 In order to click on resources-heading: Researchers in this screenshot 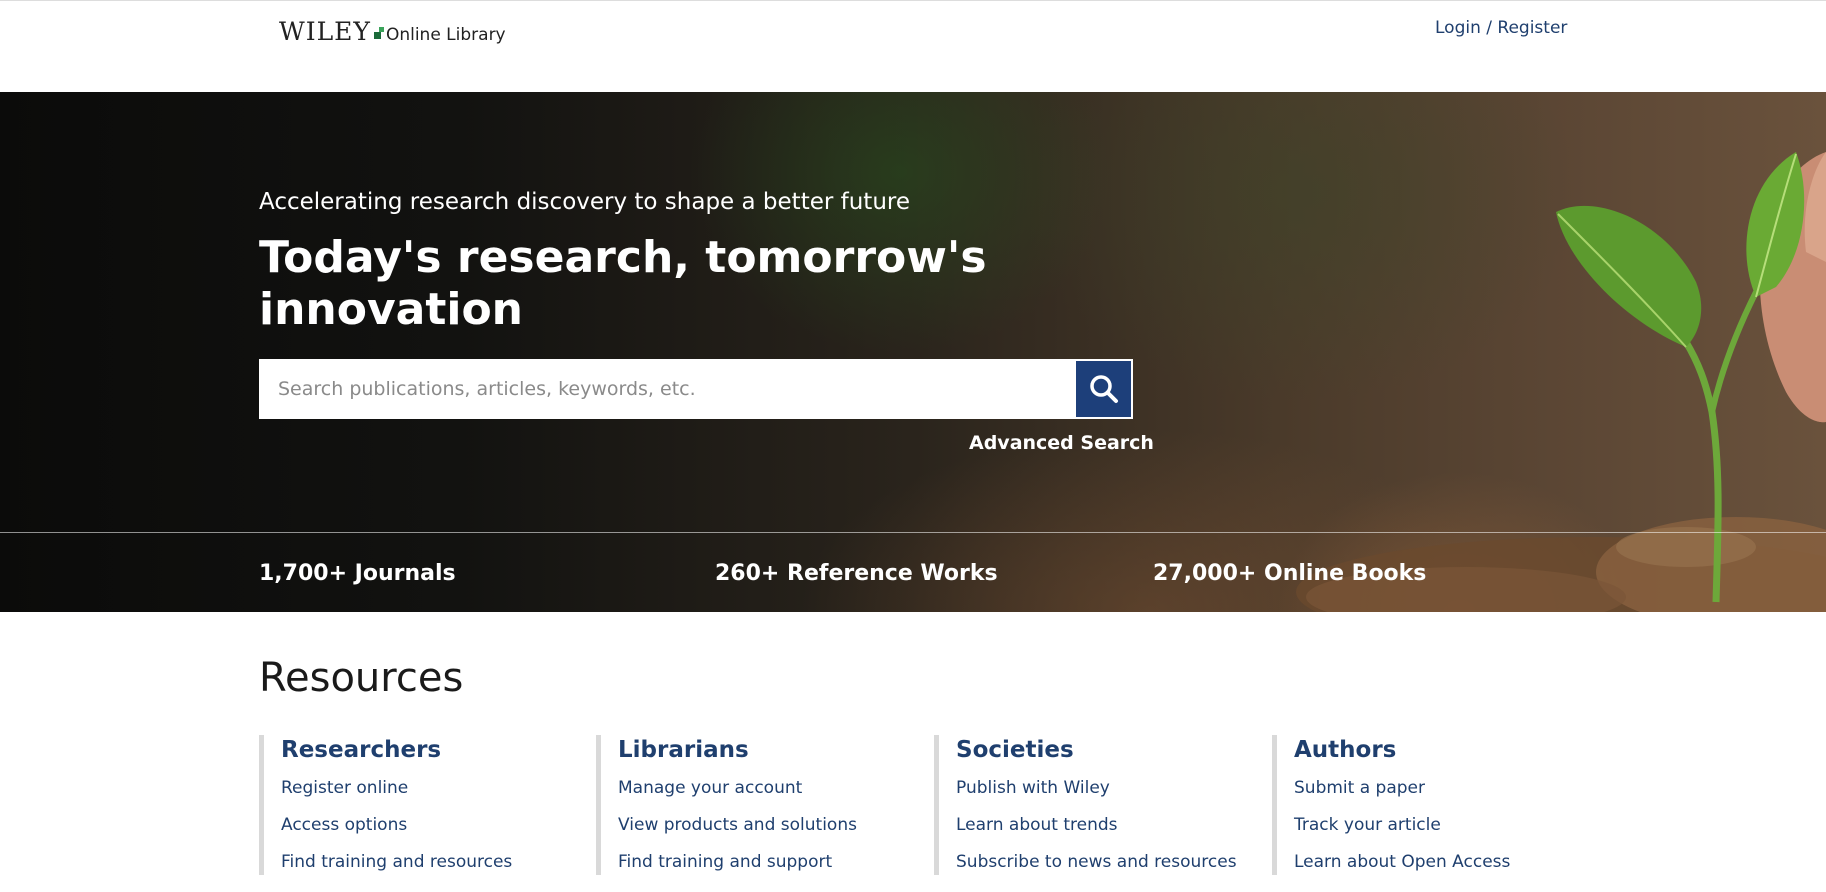, I will do `click(435, 750)`.